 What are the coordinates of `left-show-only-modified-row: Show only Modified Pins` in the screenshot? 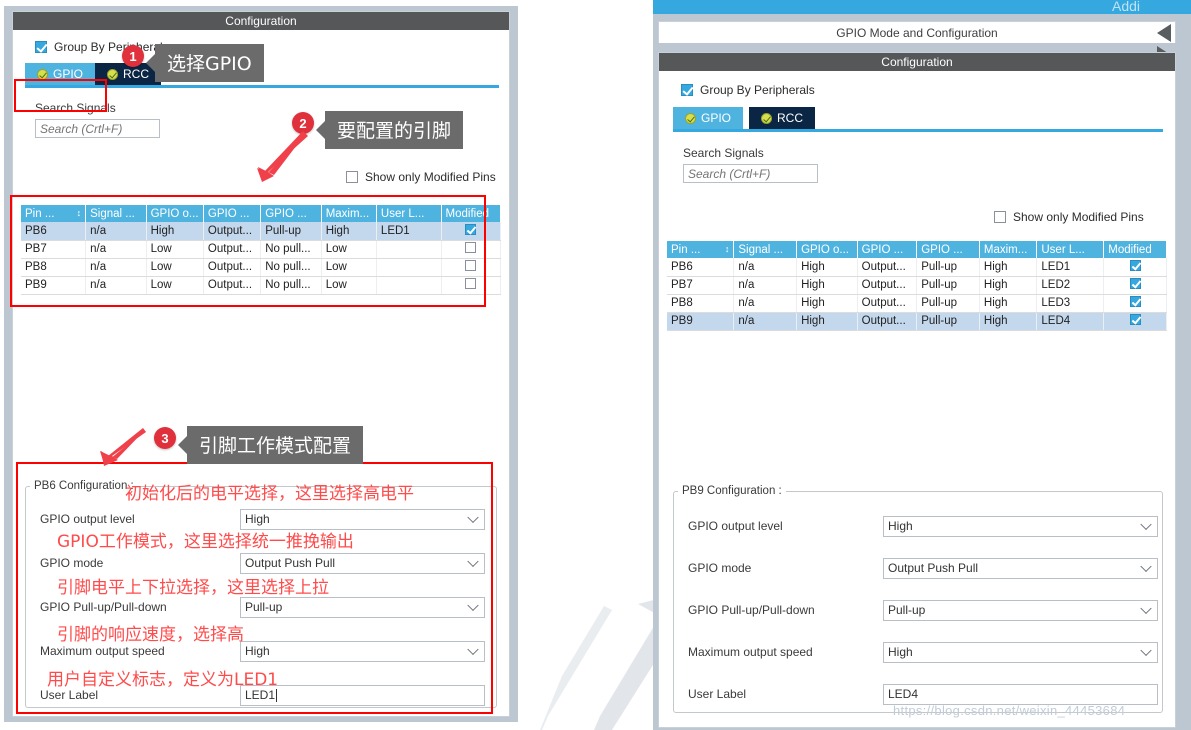 It's located at (421, 177).